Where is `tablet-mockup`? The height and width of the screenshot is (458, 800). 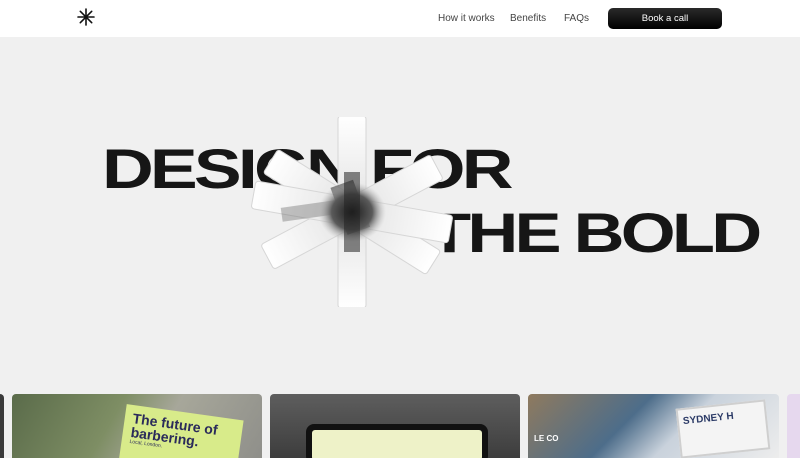 tablet-mockup is located at coordinates (397, 441).